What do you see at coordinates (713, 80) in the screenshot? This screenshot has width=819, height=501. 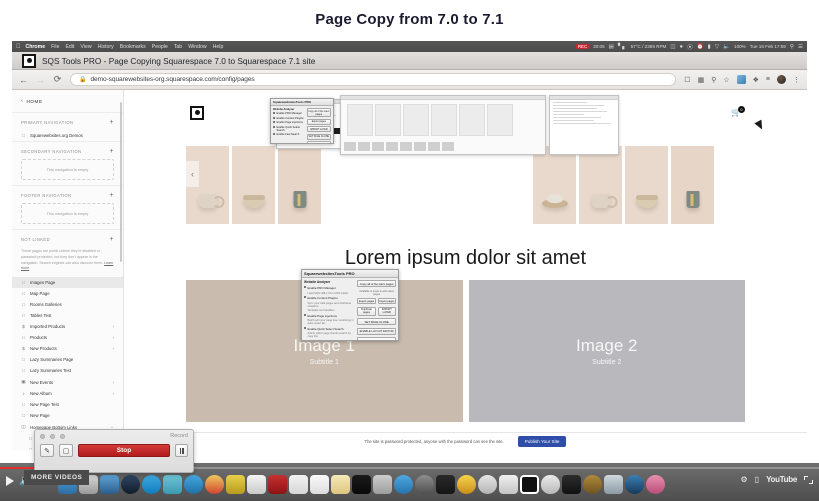 I see `search-icon: ⚲` at bounding box center [713, 80].